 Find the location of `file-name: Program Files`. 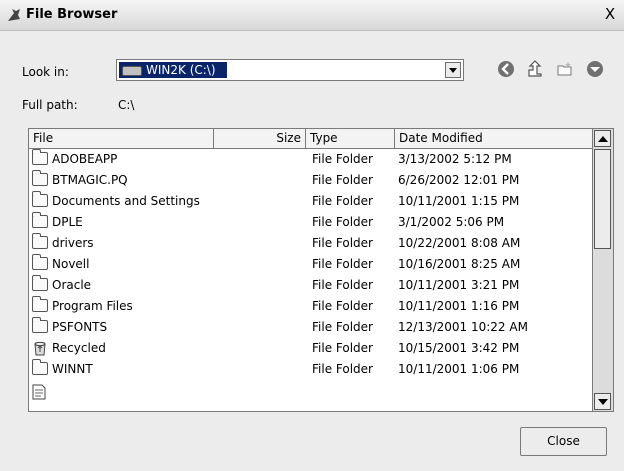

file-name: Program Files is located at coordinates (92, 306).